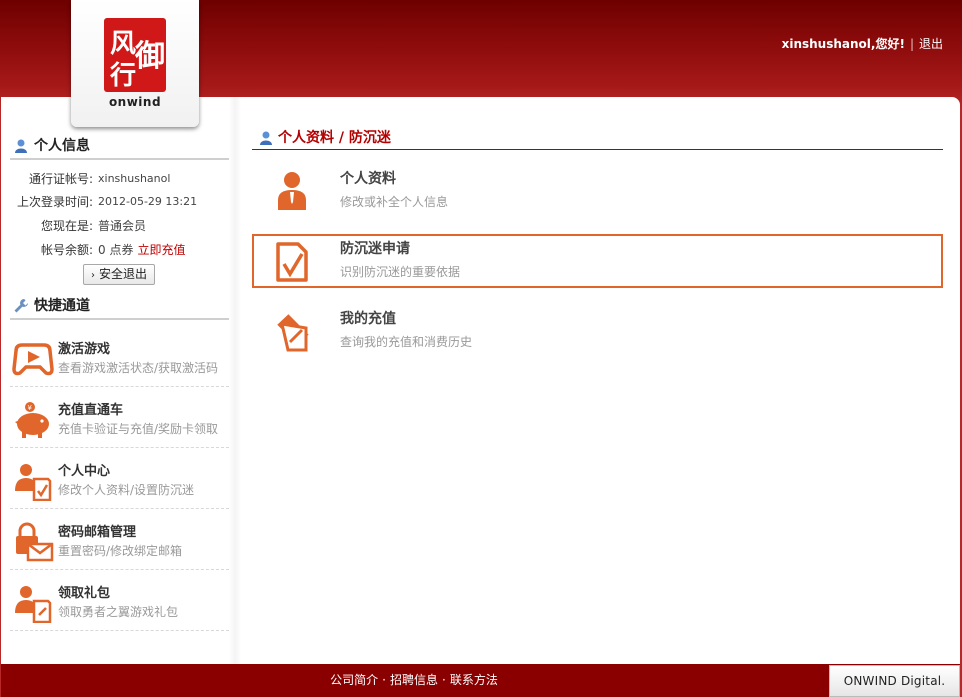 The image size is (962, 697). I want to click on safe-logout-button: › 安全退出, so click(119, 274).